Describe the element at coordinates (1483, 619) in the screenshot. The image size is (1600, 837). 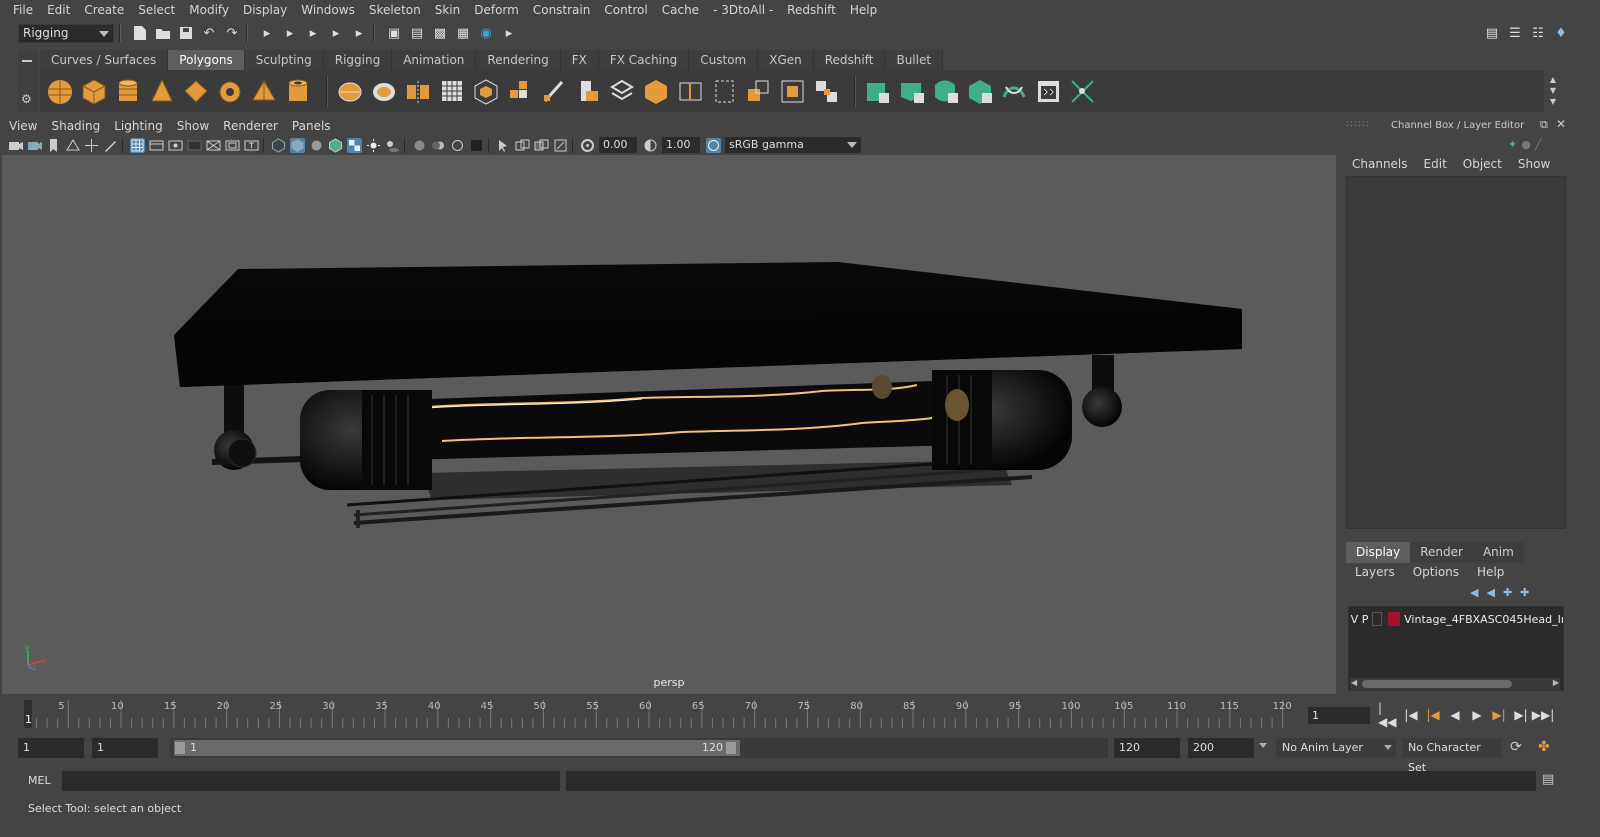
I see `layer-name: Vintage_4FBXASC045Head_Indu` at that location.